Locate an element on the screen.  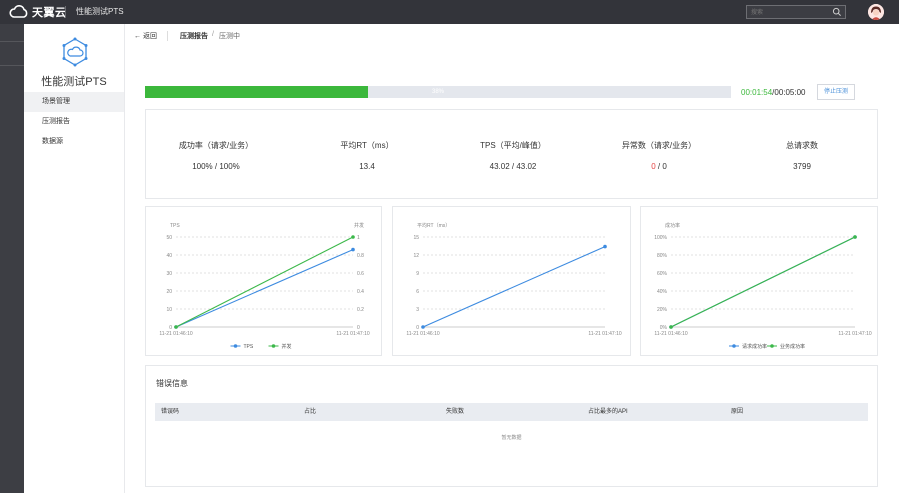
legend-label: 业务成功率 is located at coordinates (792, 346).